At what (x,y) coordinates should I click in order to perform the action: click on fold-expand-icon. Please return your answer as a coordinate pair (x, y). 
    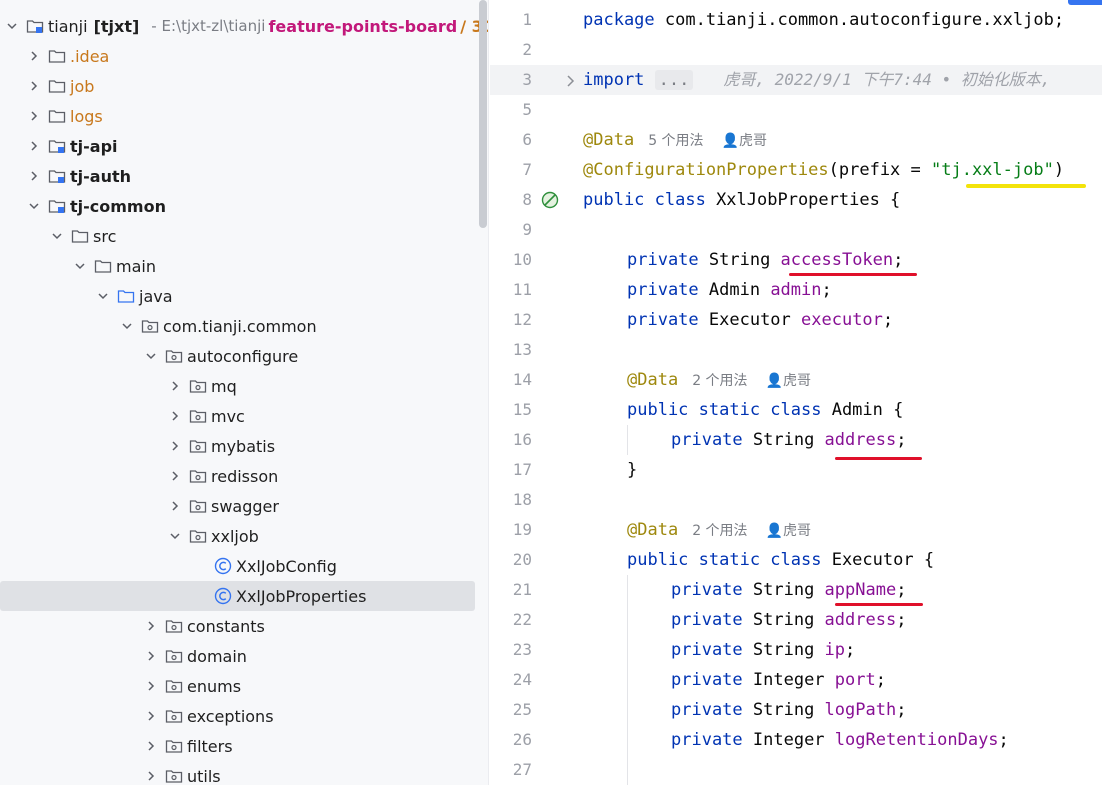
    Looking at the image, I should click on (571, 80).